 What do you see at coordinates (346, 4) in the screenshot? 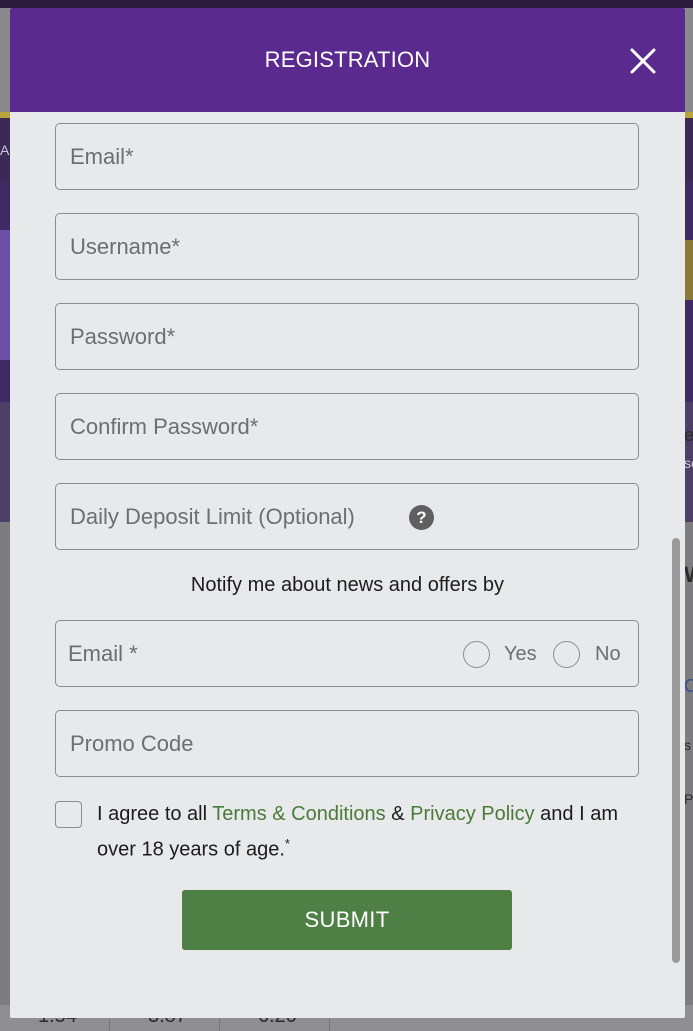
I see `background-topbar` at bounding box center [346, 4].